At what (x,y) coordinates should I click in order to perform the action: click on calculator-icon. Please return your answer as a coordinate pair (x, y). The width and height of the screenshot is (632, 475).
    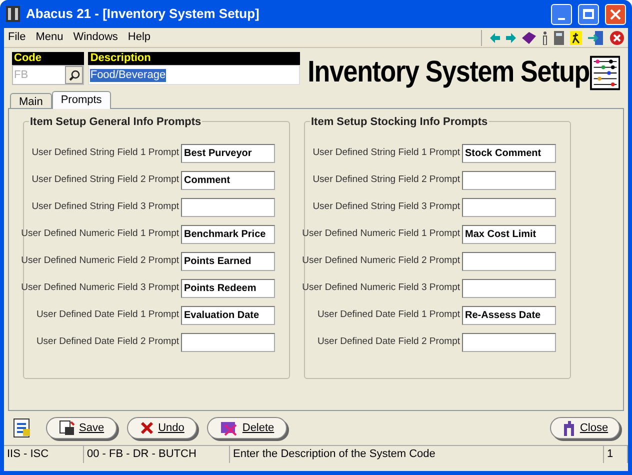
    Looking at the image, I should click on (559, 37).